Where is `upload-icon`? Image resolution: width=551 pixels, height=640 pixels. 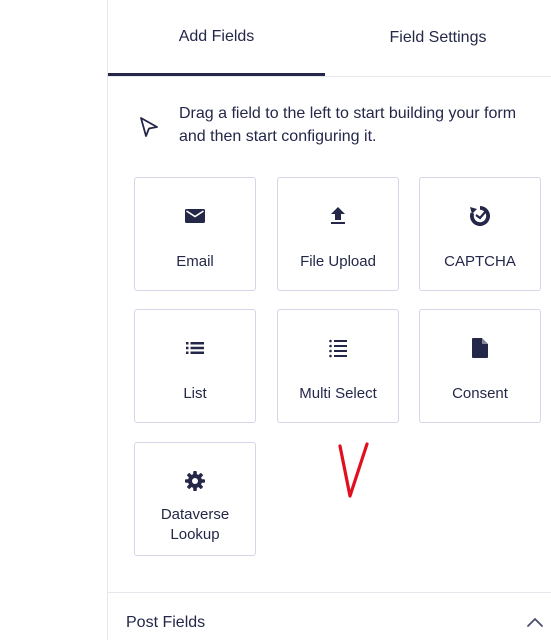
upload-icon is located at coordinates (338, 215).